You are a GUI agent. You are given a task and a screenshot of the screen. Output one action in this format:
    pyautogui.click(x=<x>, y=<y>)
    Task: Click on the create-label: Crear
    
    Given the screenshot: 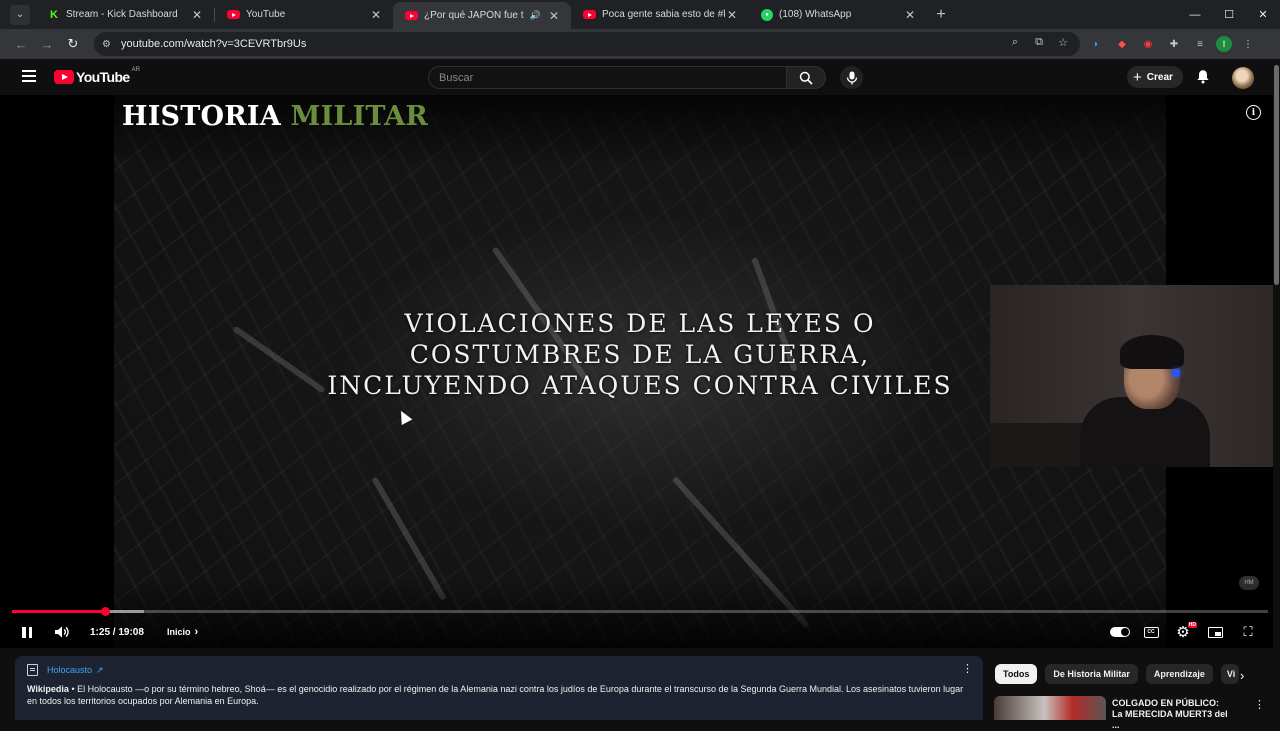 What is the action you would take?
    pyautogui.click(x=1159, y=77)
    